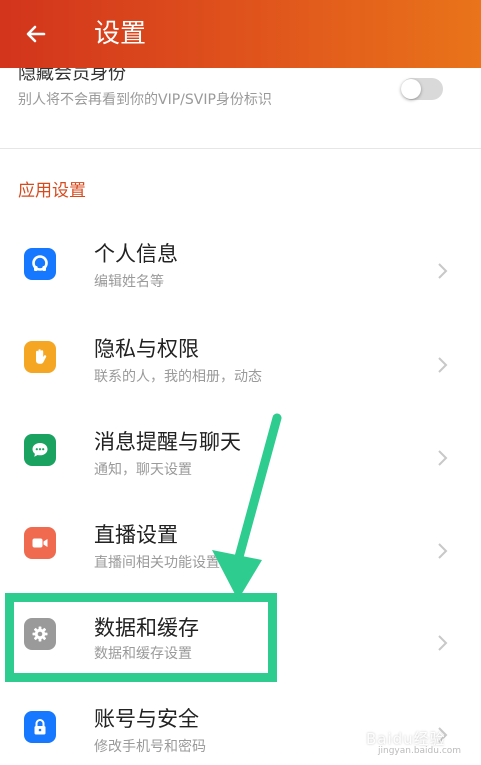 Image resolution: width=481 pixels, height=765 pixels. What do you see at coordinates (420, 751) in the screenshot?
I see `watermark-url: jingyan.baidu.com` at bounding box center [420, 751].